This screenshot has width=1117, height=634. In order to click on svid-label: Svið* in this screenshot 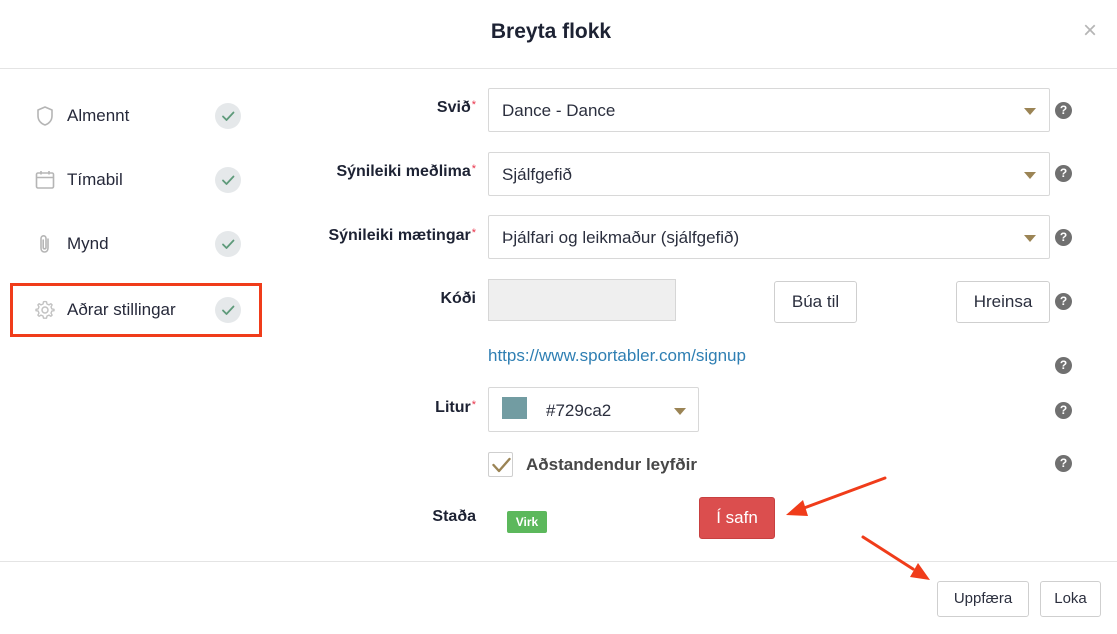, I will do `click(456, 107)`.